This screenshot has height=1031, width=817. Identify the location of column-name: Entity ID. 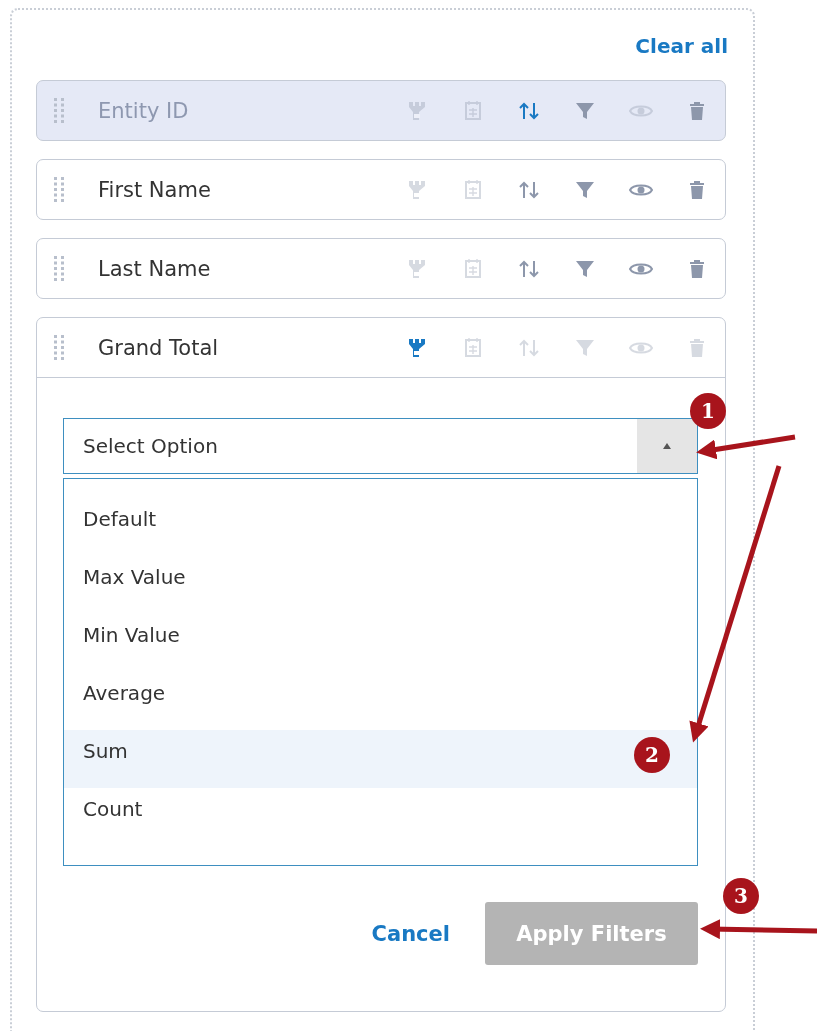
(144, 110).